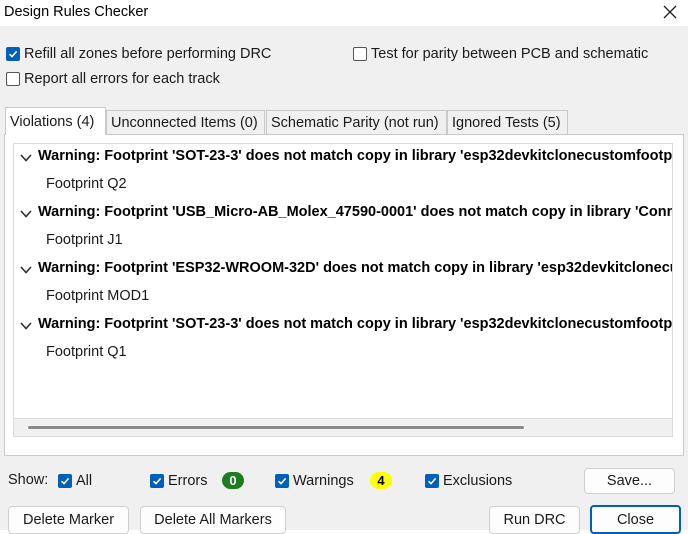 The image size is (688, 534). Describe the element at coordinates (86, 352) in the screenshot. I see `violation-footprint: Footprint Q1` at that location.